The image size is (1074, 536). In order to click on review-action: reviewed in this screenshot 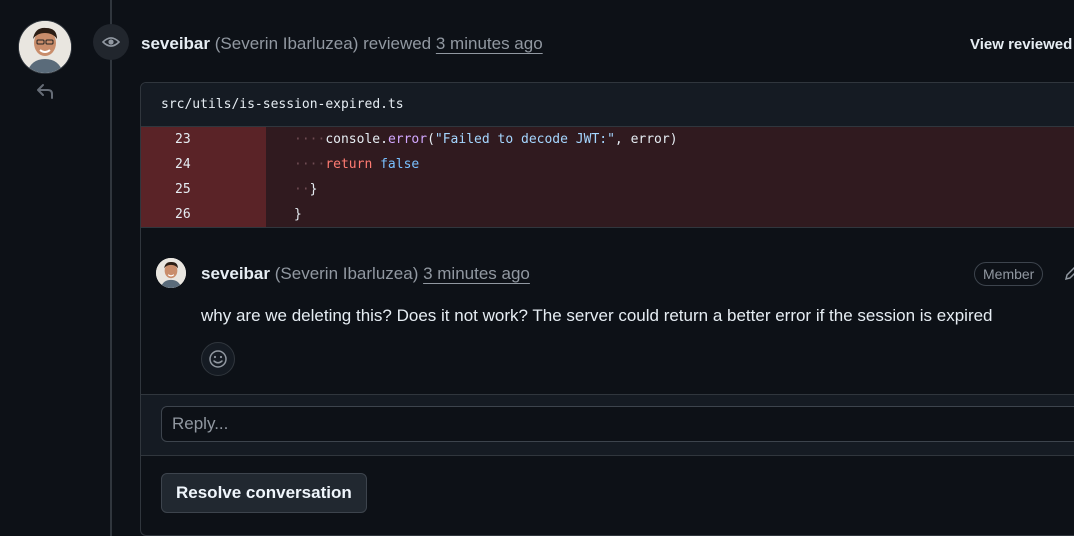, I will do `click(397, 43)`.